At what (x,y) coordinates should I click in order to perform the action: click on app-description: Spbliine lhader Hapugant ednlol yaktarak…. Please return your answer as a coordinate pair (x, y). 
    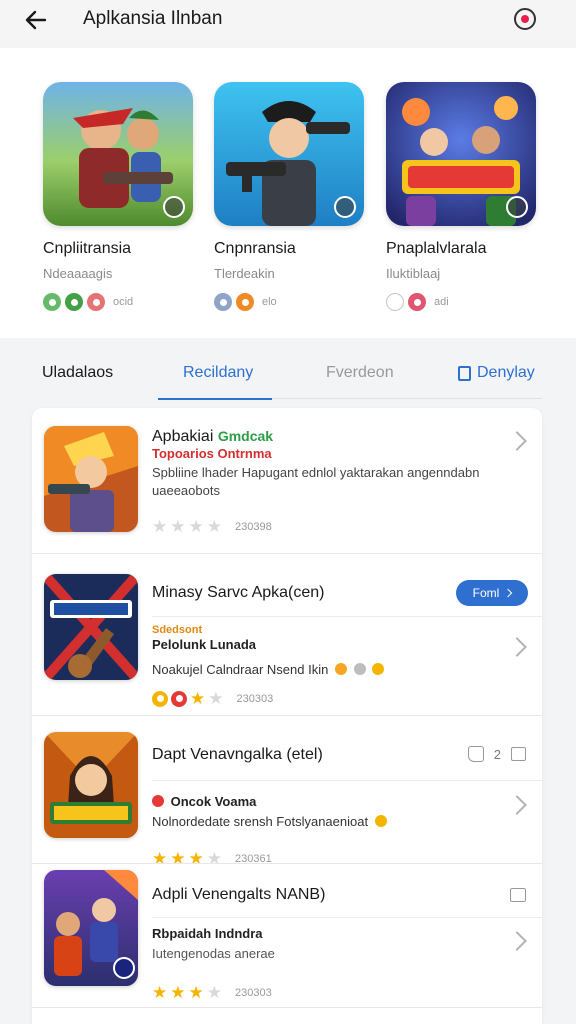
    Looking at the image, I should click on (316, 481).